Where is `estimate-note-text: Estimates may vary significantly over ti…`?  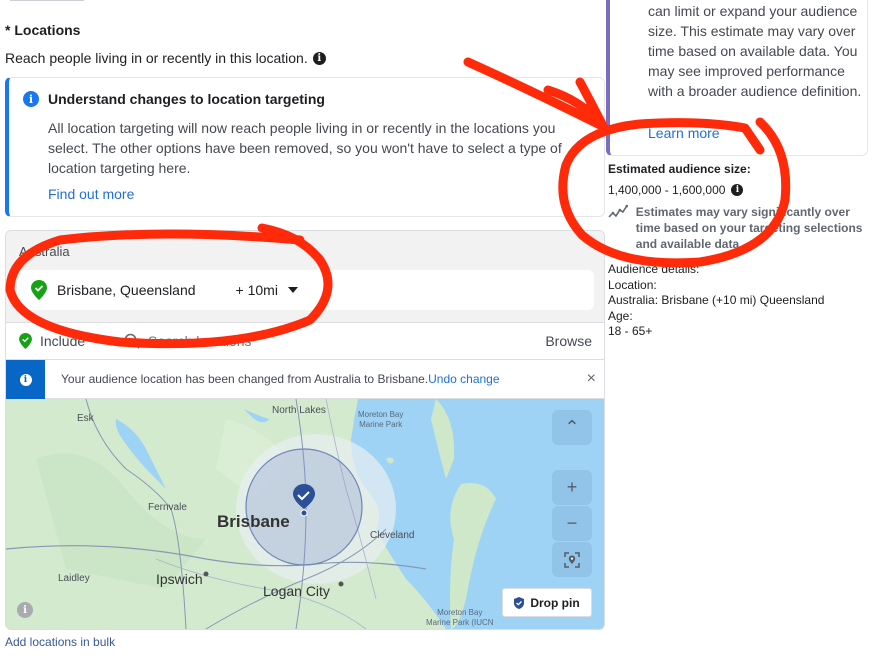 estimate-note-text: Estimates may vary significantly over ti… is located at coordinates (749, 228).